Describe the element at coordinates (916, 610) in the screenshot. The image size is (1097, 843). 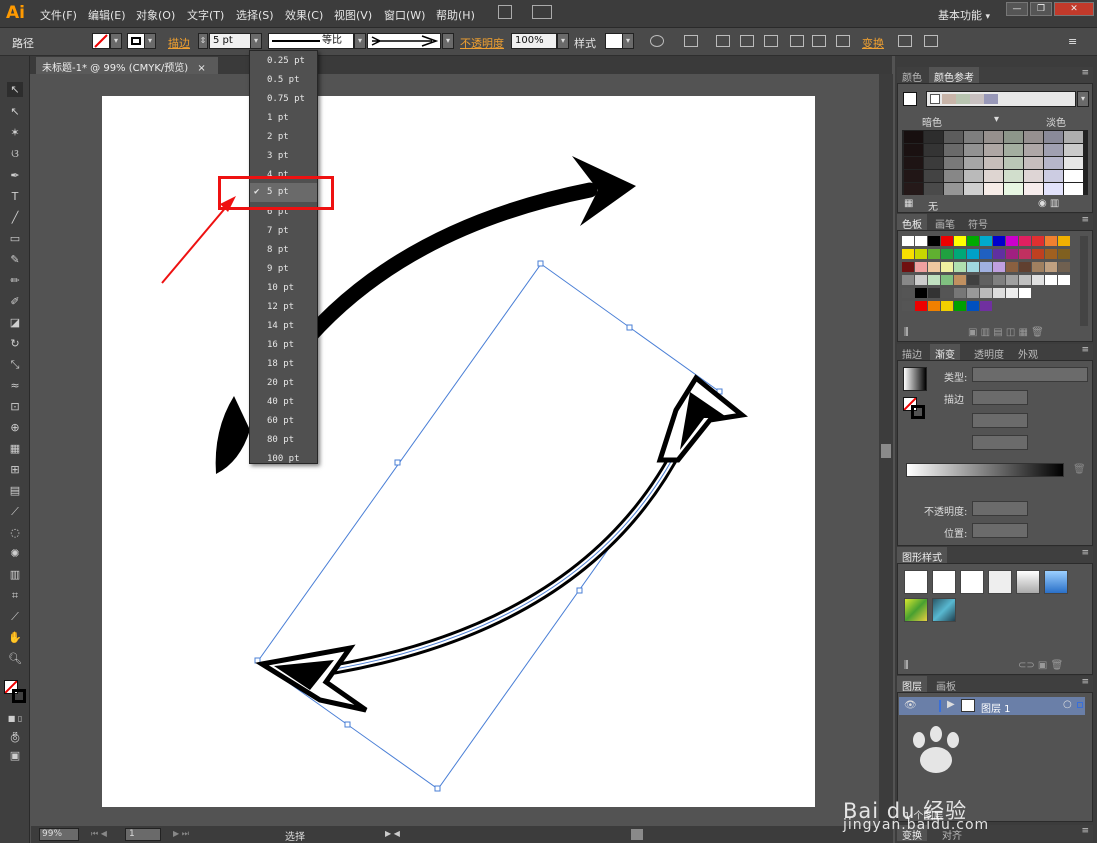
I see `style-green-pattern` at that location.